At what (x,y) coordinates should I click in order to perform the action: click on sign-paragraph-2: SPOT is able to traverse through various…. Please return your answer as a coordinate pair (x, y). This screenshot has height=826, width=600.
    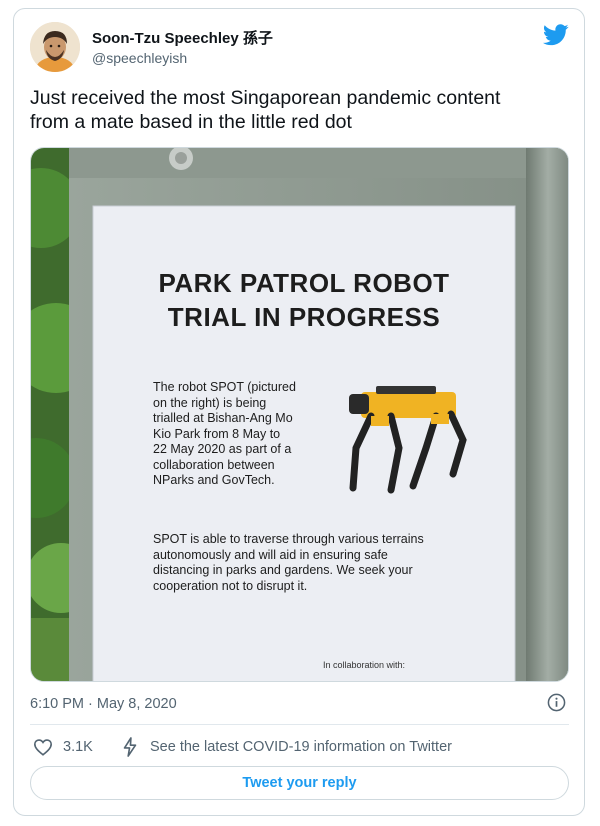
    Looking at the image, I should click on (323, 563).